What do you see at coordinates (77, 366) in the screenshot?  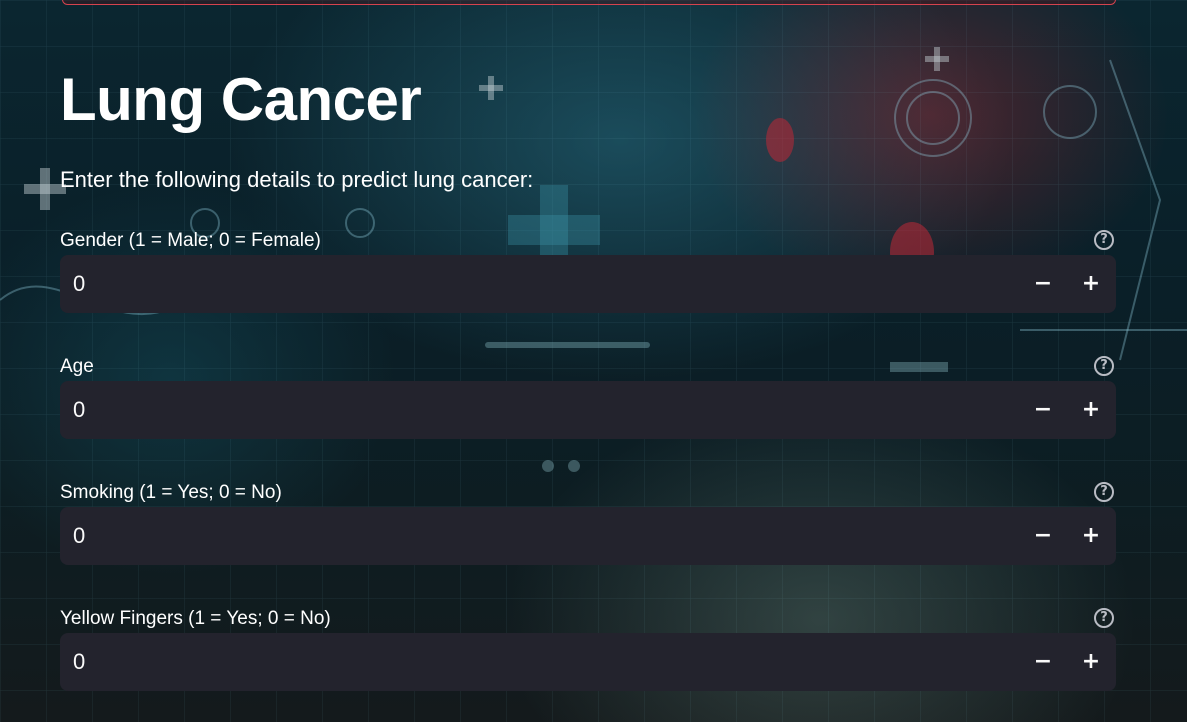 I see `age-label: Age` at bounding box center [77, 366].